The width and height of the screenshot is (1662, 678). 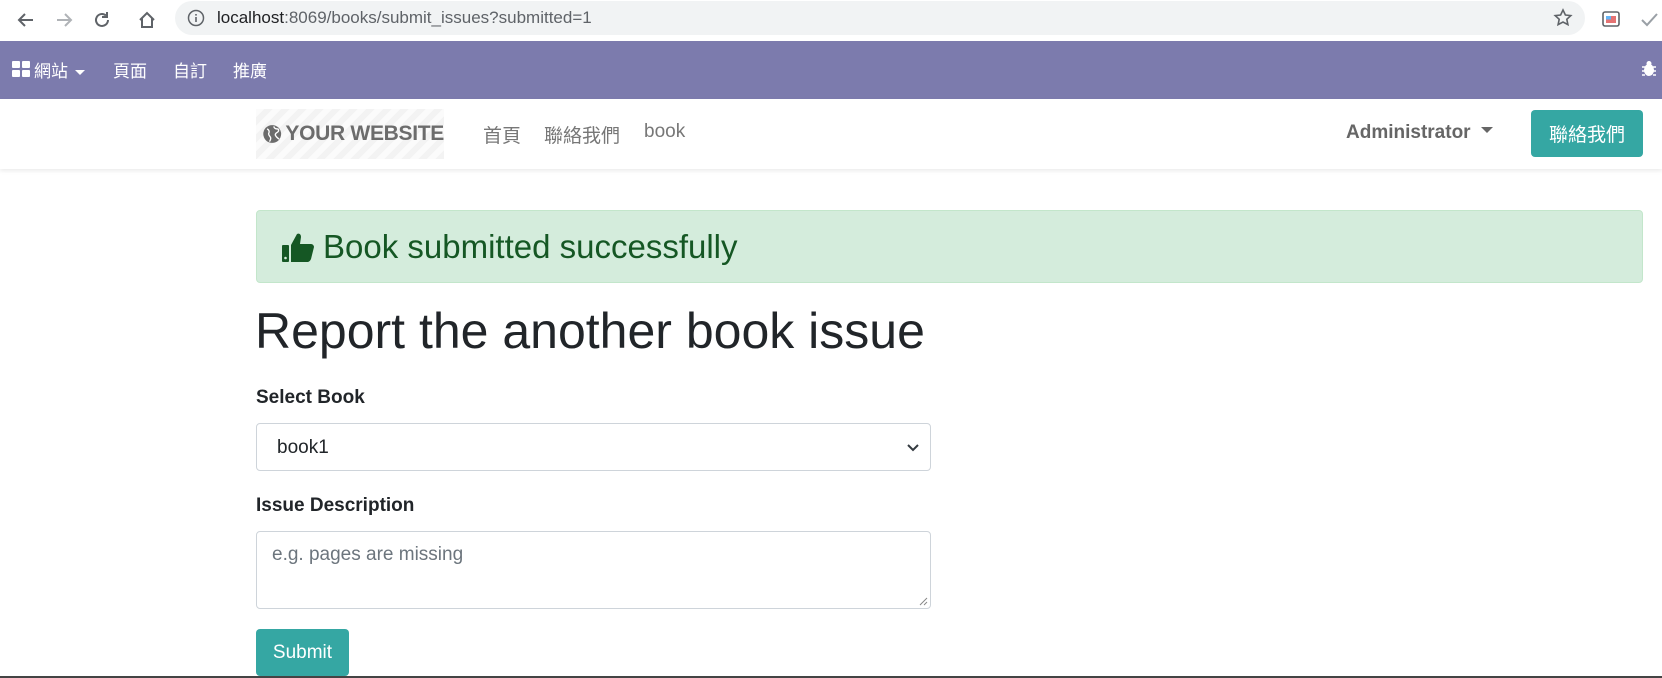 What do you see at coordinates (190, 69) in the screenshot?
I see `admin-menu-customize: 自訂` at bounding box center [190, 69].